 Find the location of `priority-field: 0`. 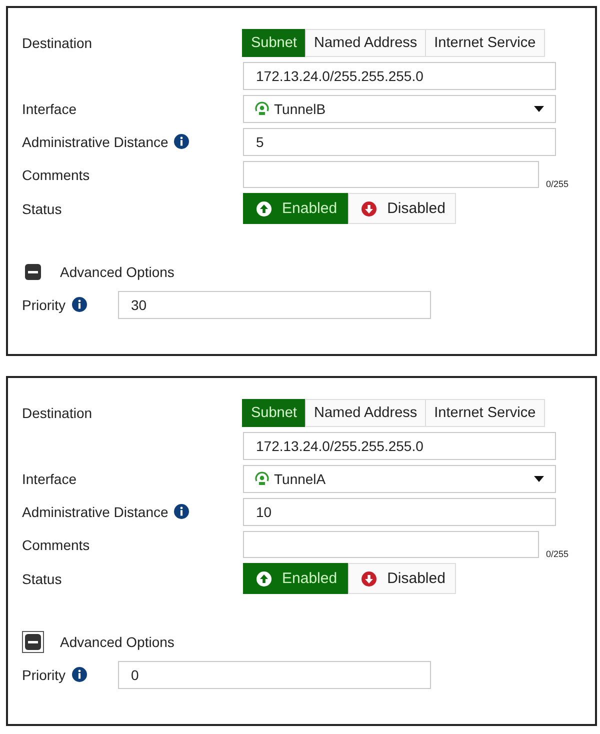

priority-field: 0 is located at coordinates (274, 674).